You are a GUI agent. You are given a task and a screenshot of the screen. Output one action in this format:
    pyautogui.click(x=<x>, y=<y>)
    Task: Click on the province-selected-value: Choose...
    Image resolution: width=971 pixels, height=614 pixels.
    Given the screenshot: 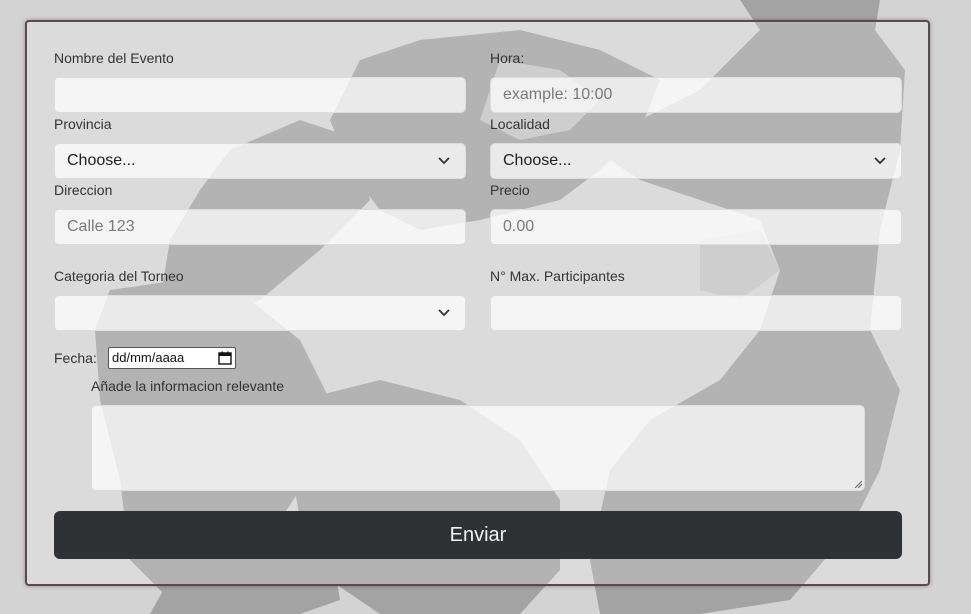 What is the action you would take?
    pyautogui.click(x=101, y=160)
    